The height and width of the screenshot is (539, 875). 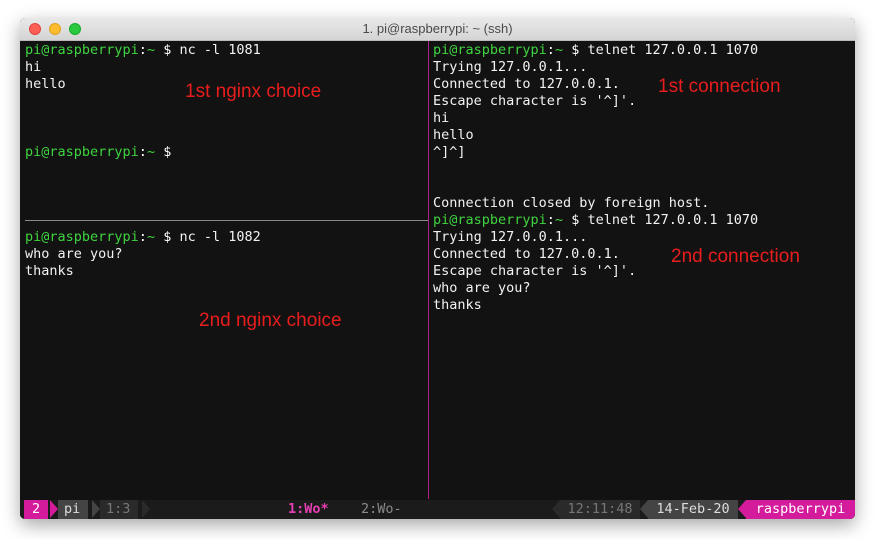 I want to click on terminal-output-line: Escape character is '^]'., so click(x=535, y=101).